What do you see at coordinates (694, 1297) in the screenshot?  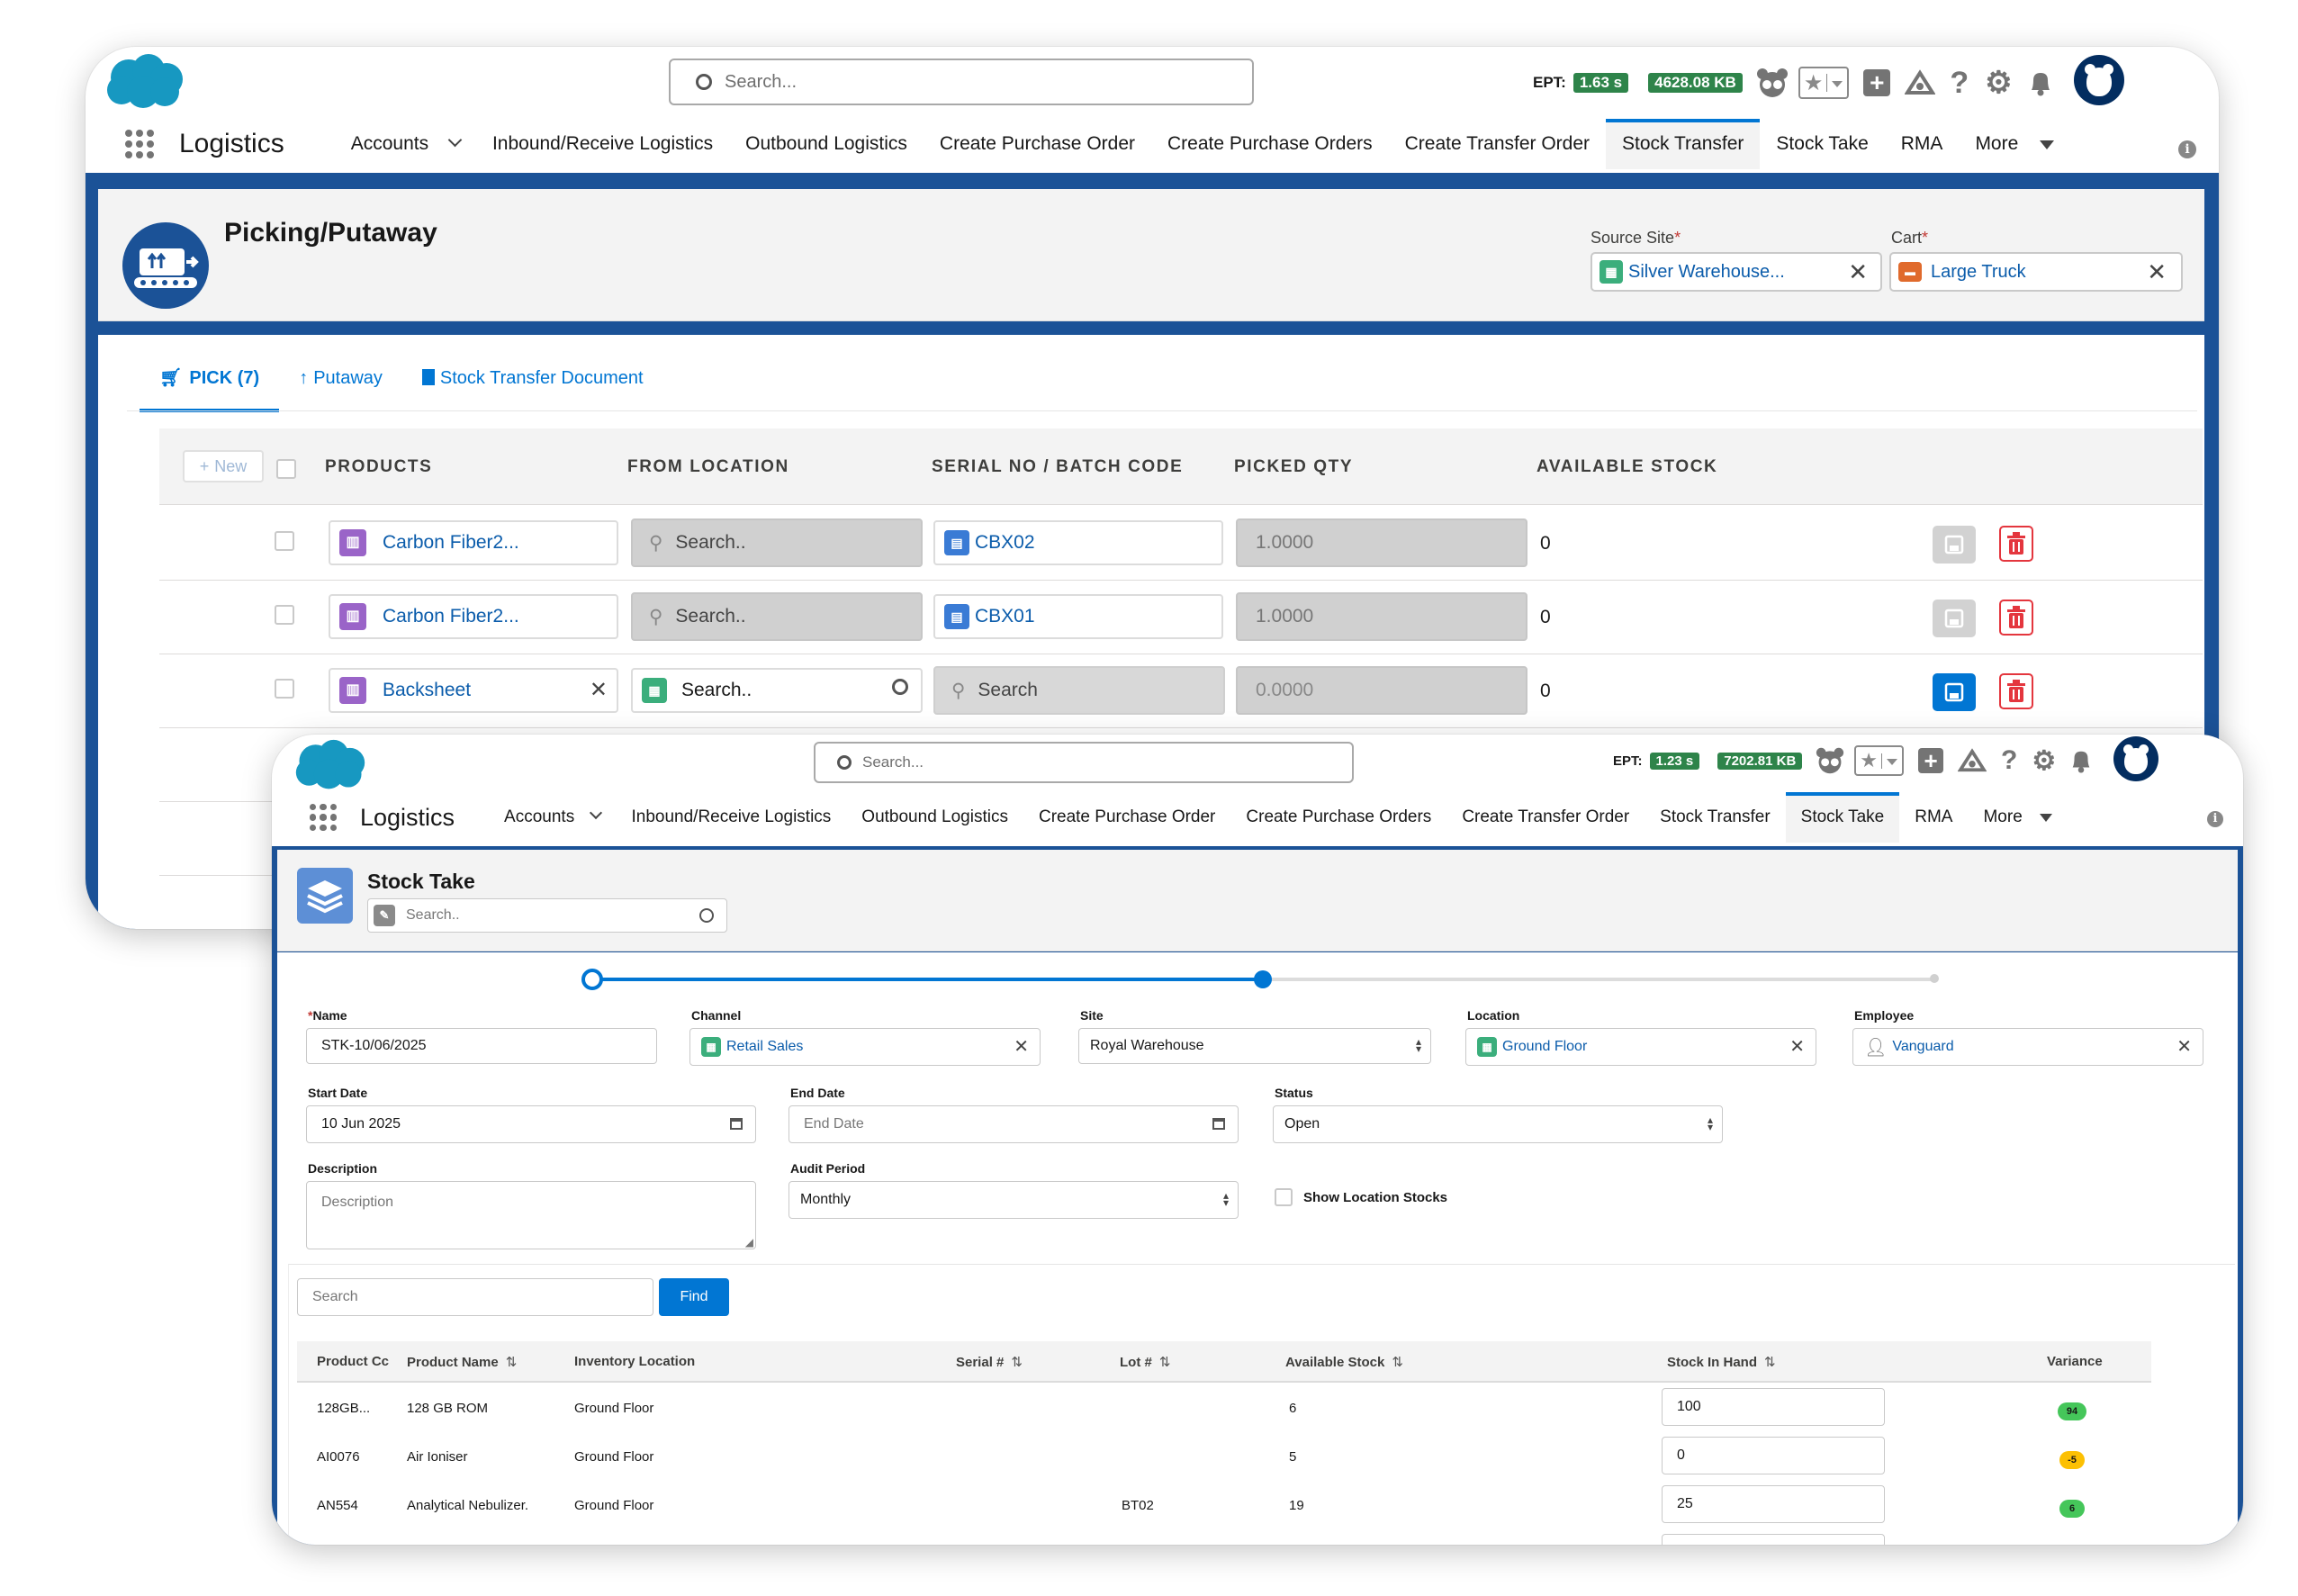 I see `find-button: Find` at bounding box center [694, 1297].